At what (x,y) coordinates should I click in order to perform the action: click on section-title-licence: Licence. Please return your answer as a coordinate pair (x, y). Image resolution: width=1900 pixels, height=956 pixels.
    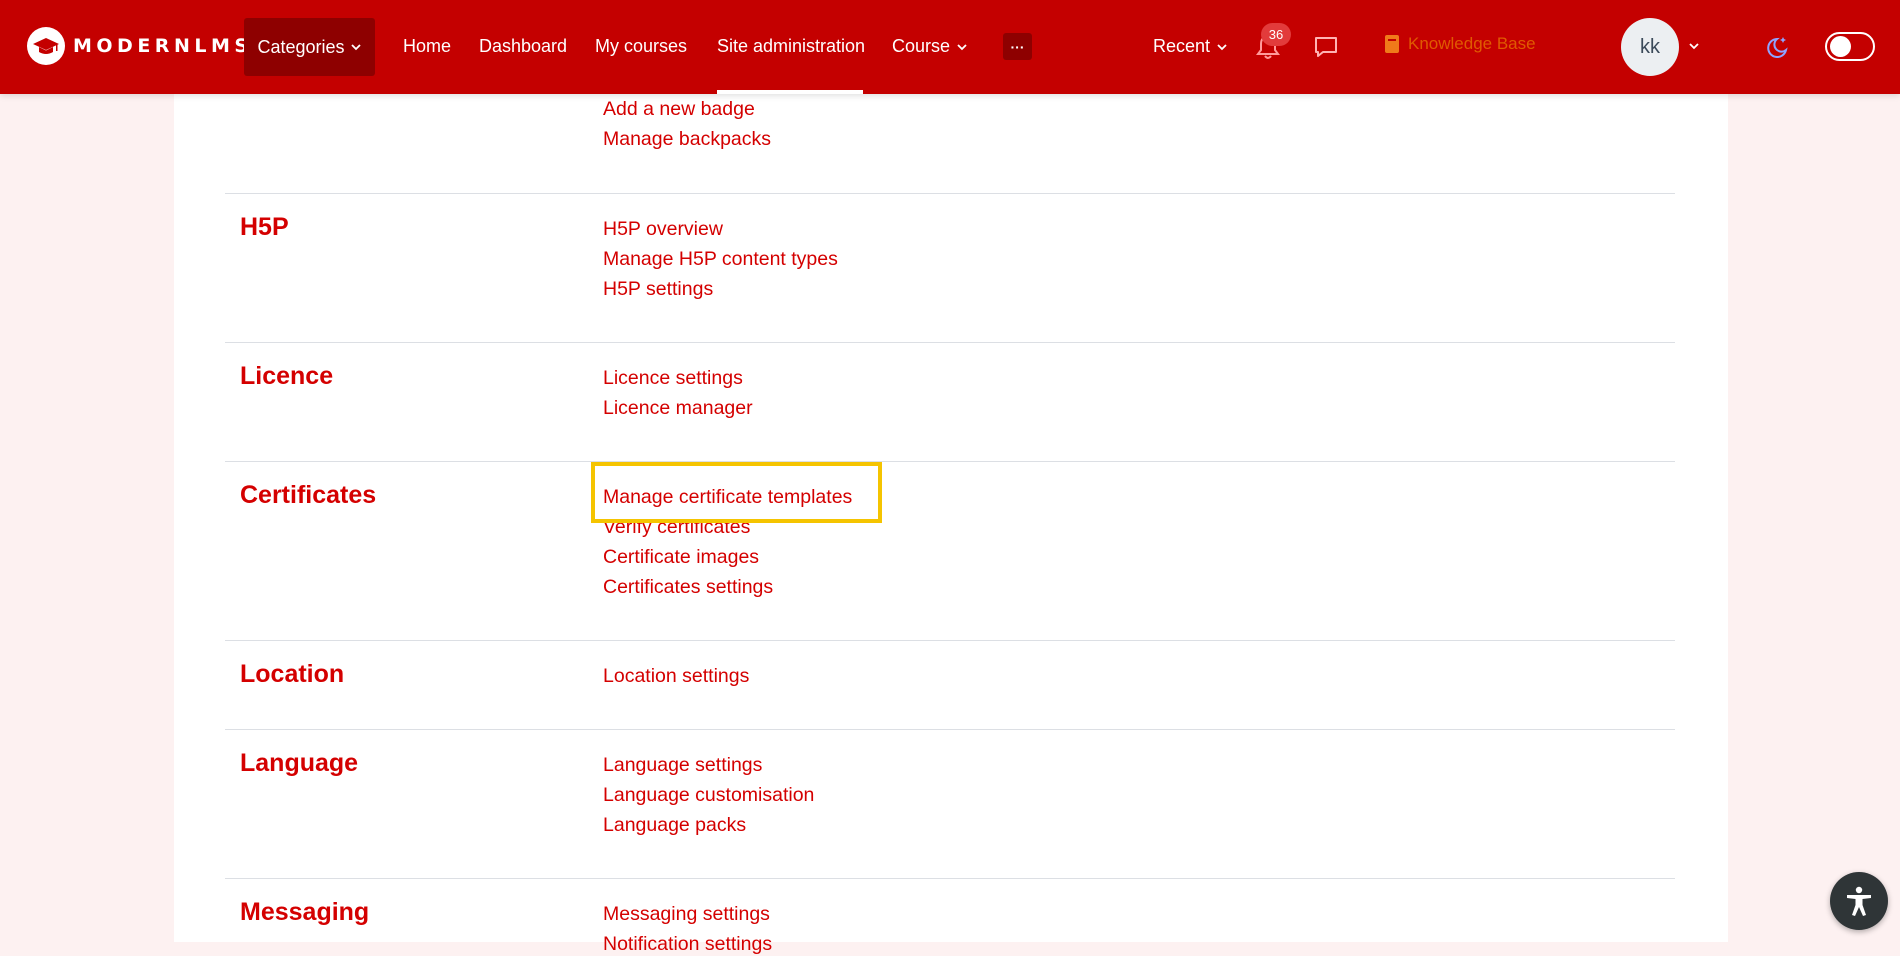
    Looking at the image, I should click on (286, 376).